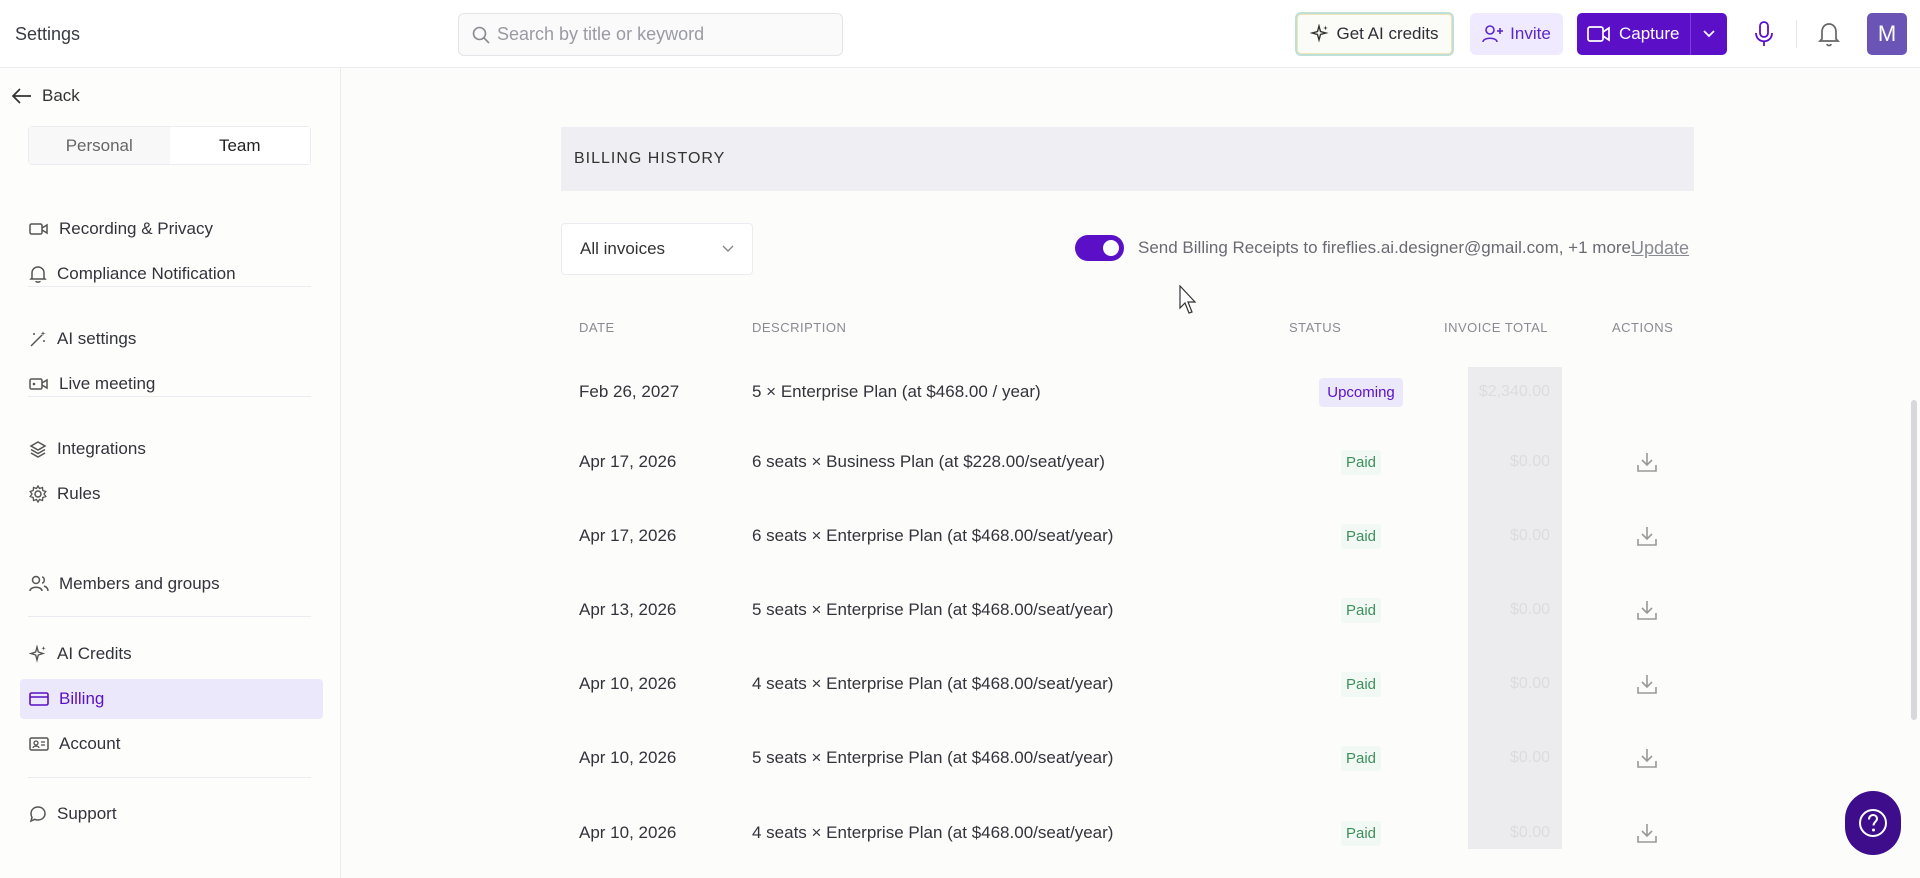 This screenshot has width=1920, height=878. Describe the element at coordinates (38, 449) in the screenshot. I see `layers-icon` at that location.